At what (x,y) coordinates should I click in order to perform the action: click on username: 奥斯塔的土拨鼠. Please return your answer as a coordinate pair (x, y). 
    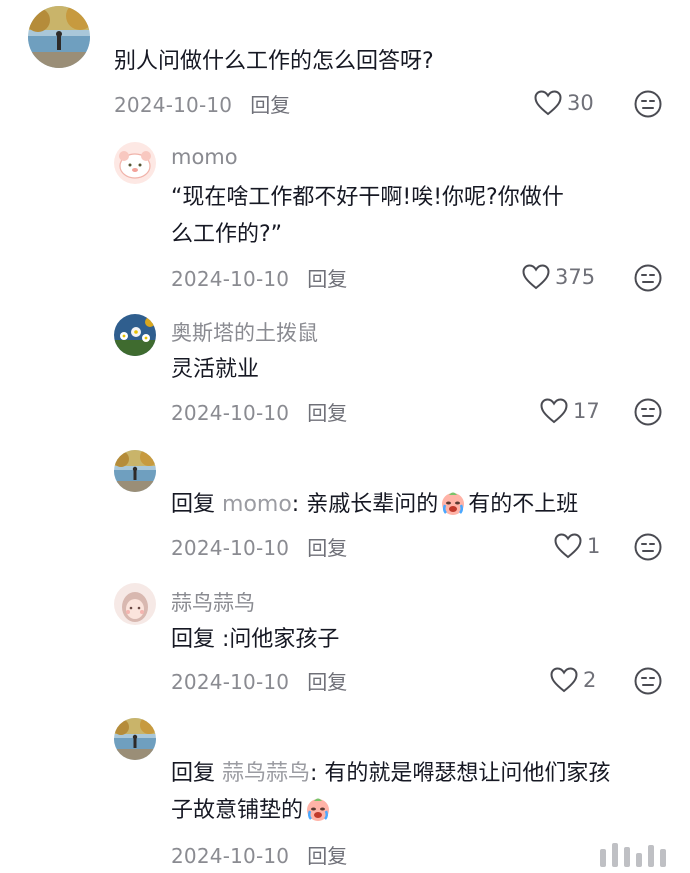
    Looking at the image, I should click on (244, 332).